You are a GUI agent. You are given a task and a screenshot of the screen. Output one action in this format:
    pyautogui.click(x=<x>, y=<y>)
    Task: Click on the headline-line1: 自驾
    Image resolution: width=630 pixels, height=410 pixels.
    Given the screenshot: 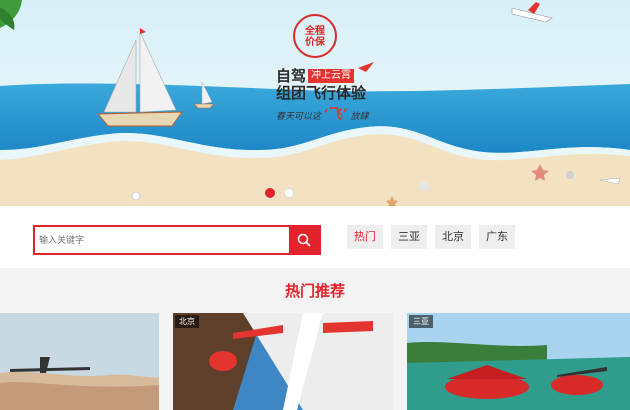 What is the action you would take?
    pyautogui.click(x=291, y=76)
    